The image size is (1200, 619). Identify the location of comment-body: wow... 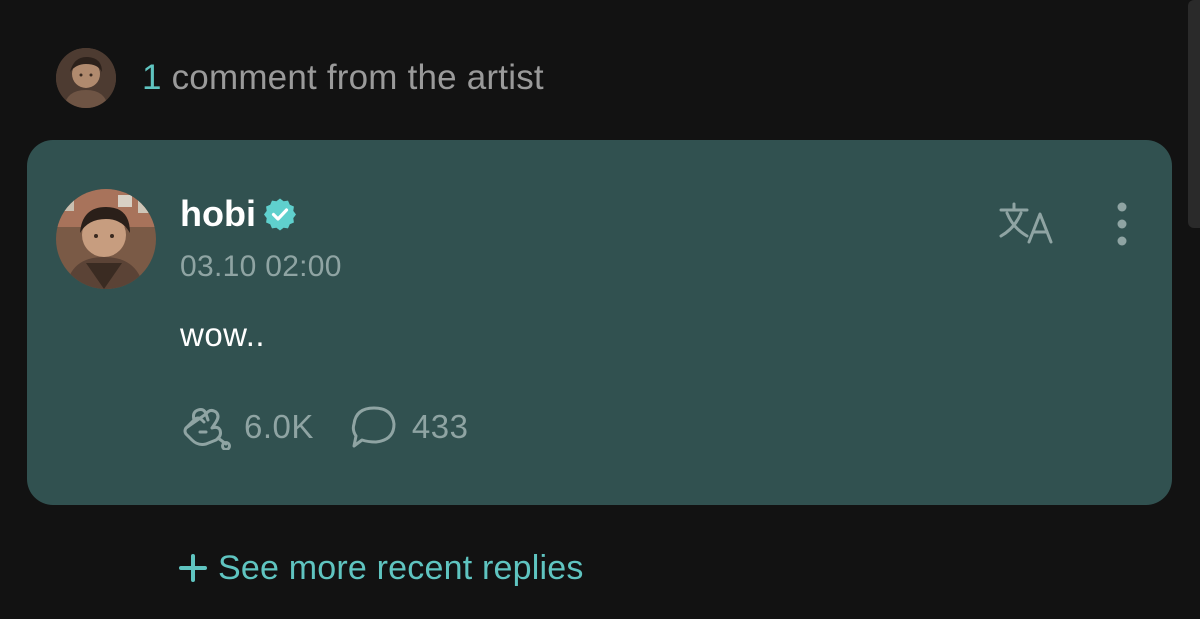
(223, 334).